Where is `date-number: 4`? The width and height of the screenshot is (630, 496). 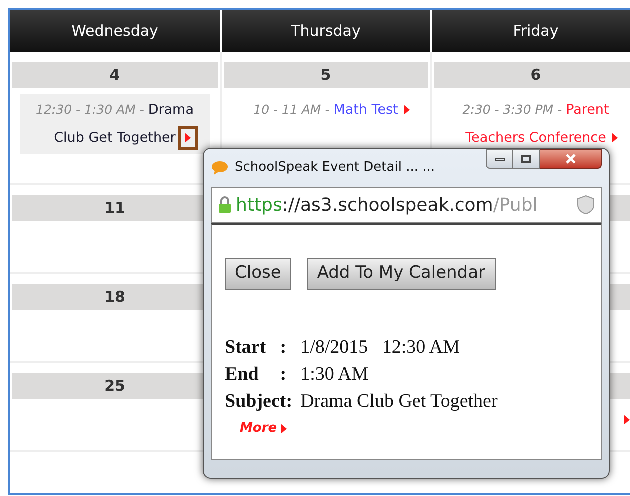
date-number: 4 is located at coordinates (115, 75).